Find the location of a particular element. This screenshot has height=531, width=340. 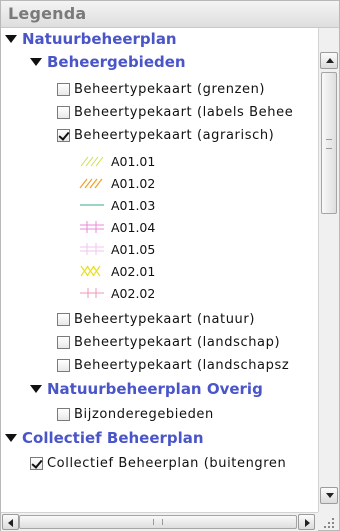

legend-item: A02.02 is located at coordinates (117, 293).